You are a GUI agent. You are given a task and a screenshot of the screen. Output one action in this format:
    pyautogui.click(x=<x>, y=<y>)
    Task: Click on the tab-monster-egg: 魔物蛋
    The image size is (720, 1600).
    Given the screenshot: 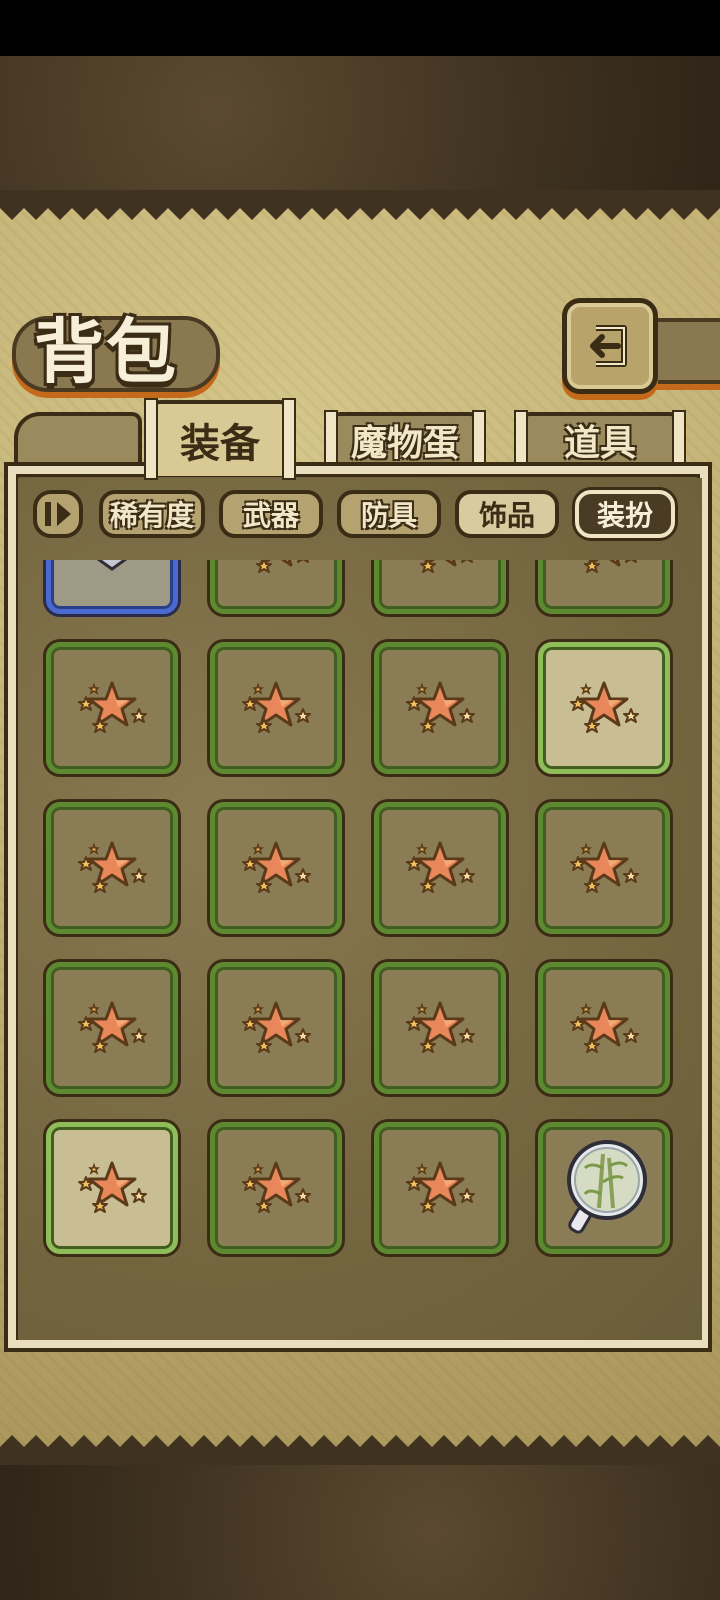 What is the action you would take?
    pyautogui.click(x=405, y=439)
    